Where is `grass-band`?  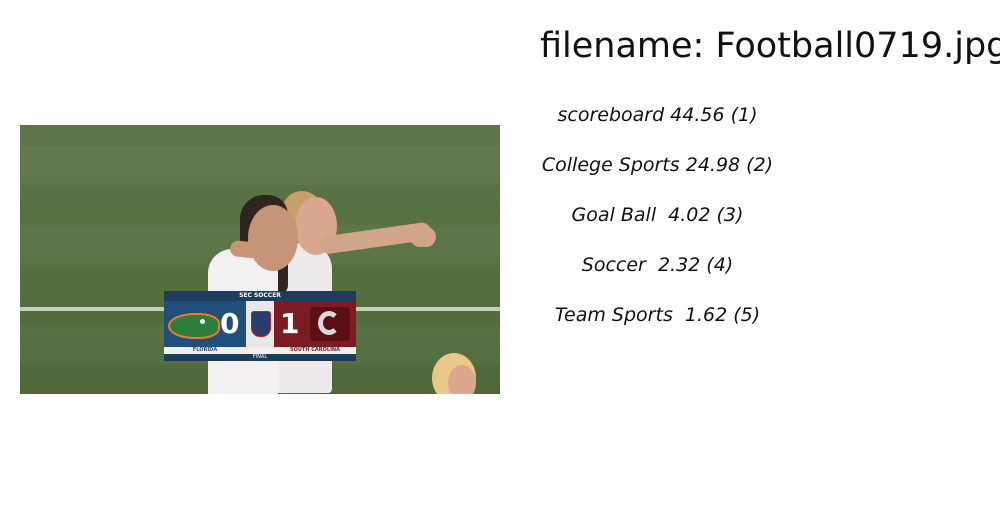 grass-band is located at coordinates (260, 165).